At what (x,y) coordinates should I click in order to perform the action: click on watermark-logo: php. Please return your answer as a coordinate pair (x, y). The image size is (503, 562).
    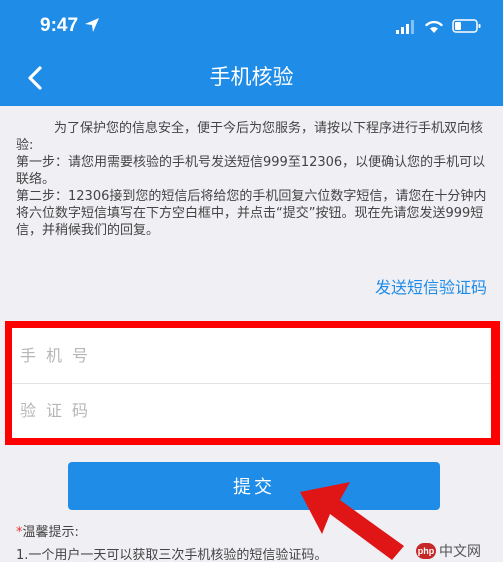
    Looking at the image, I should click on (426, 551).